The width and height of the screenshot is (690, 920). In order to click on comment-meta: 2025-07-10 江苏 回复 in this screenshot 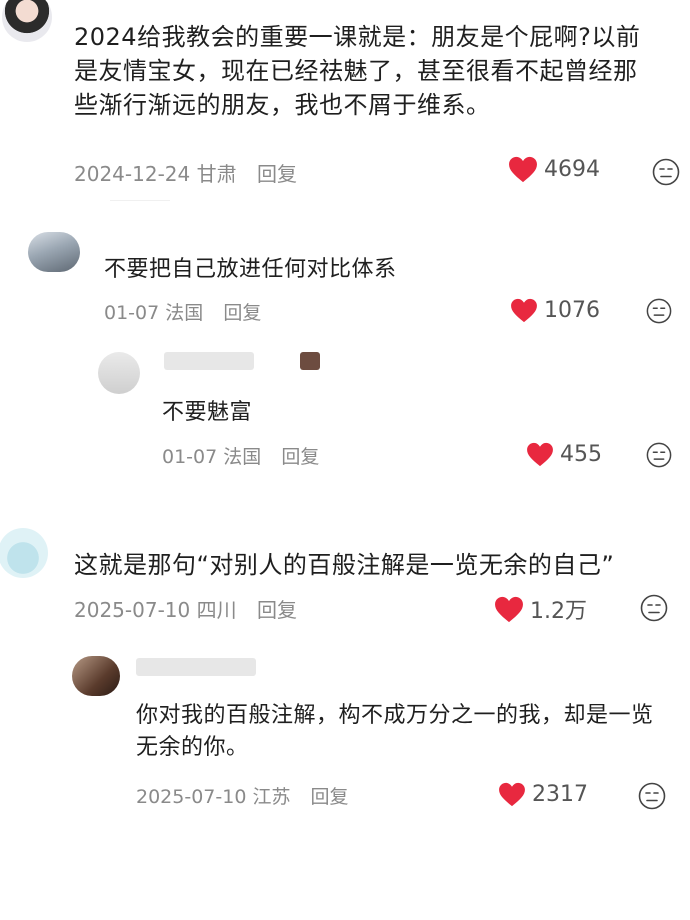, I will do `click(242, 795)`.